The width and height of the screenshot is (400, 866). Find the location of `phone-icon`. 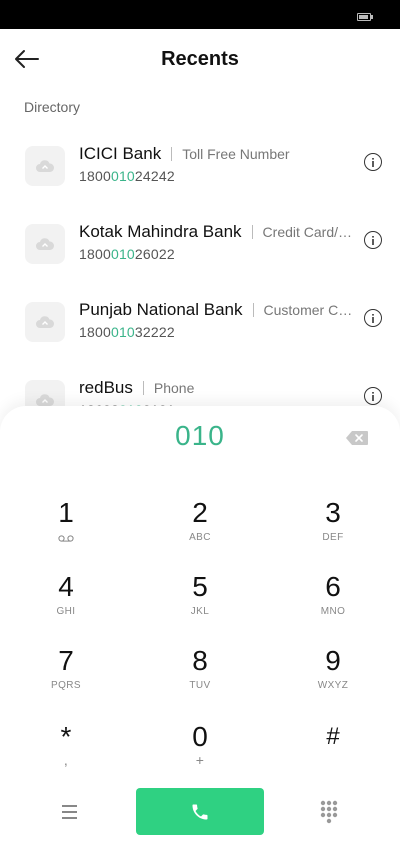

phone-icon is located at coordinates (200, 811).